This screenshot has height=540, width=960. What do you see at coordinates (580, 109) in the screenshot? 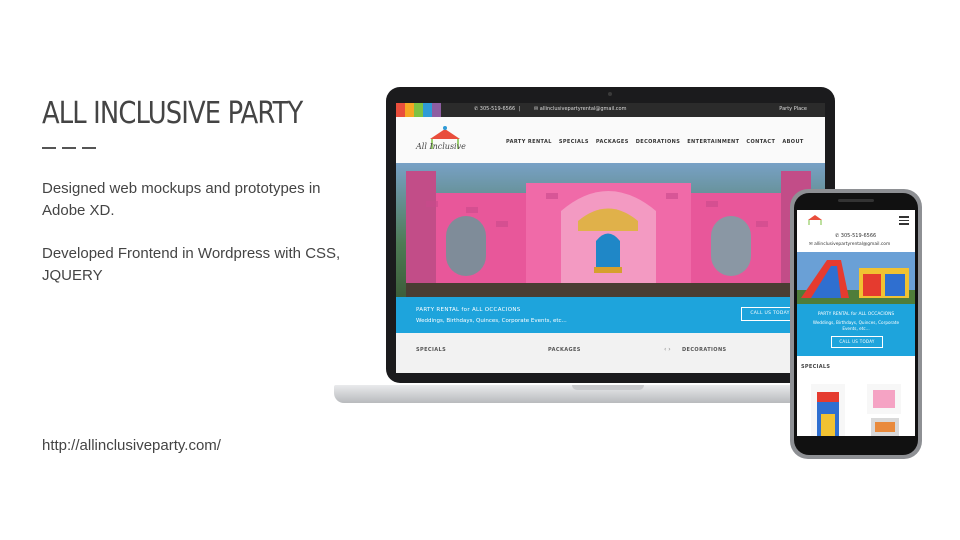
I see `topbar-email: ✉ allinclusivepartyrental@gmail.com` at bounding box center [580, 109].